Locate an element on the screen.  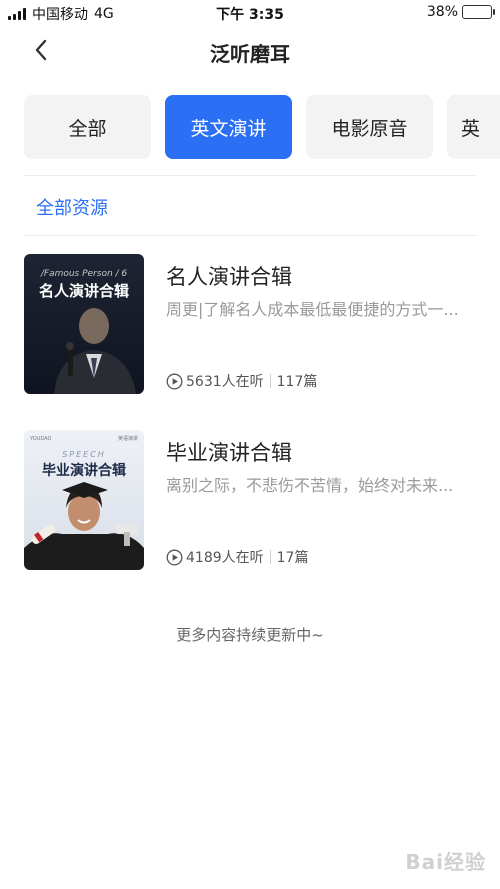
cover-image: YOUDAO 英语演讲 SPEECH 毕业演讲合辑 is located at coordinates (84, 500).